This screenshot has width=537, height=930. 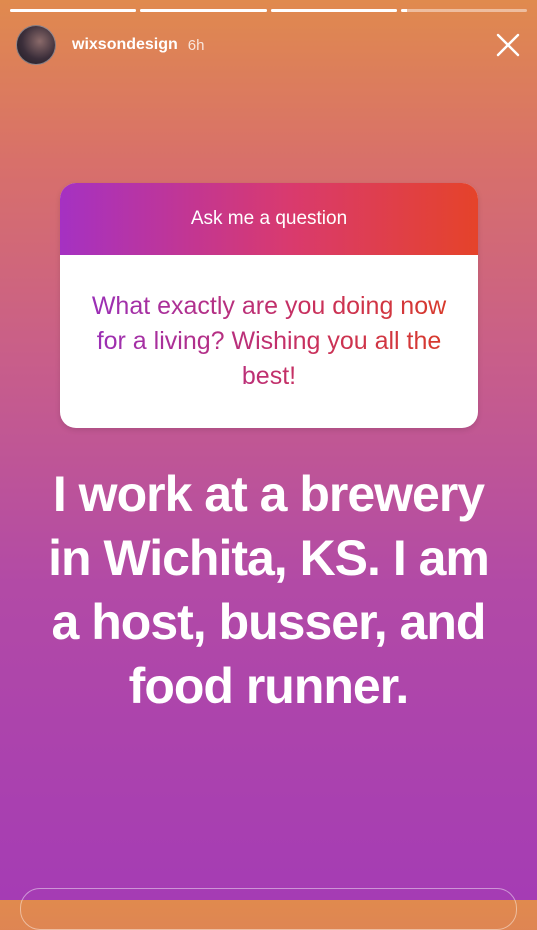 What do you see at coordinates (196, 45) in the screenshot?
I see `post-time: 6h` at bounding box center [196, 45].